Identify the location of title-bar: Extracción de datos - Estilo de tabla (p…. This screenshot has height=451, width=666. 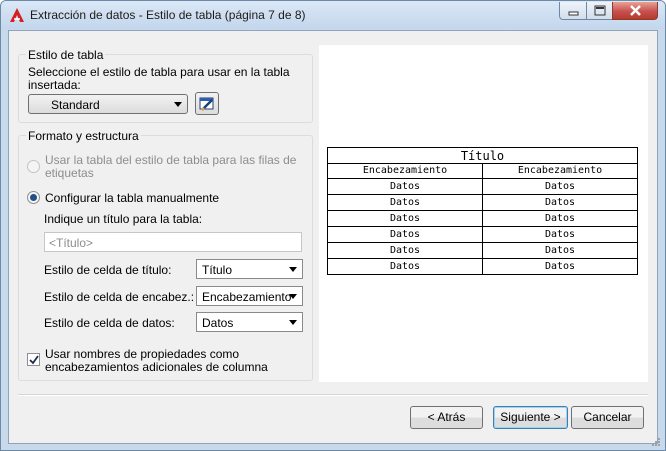
(333, 15).